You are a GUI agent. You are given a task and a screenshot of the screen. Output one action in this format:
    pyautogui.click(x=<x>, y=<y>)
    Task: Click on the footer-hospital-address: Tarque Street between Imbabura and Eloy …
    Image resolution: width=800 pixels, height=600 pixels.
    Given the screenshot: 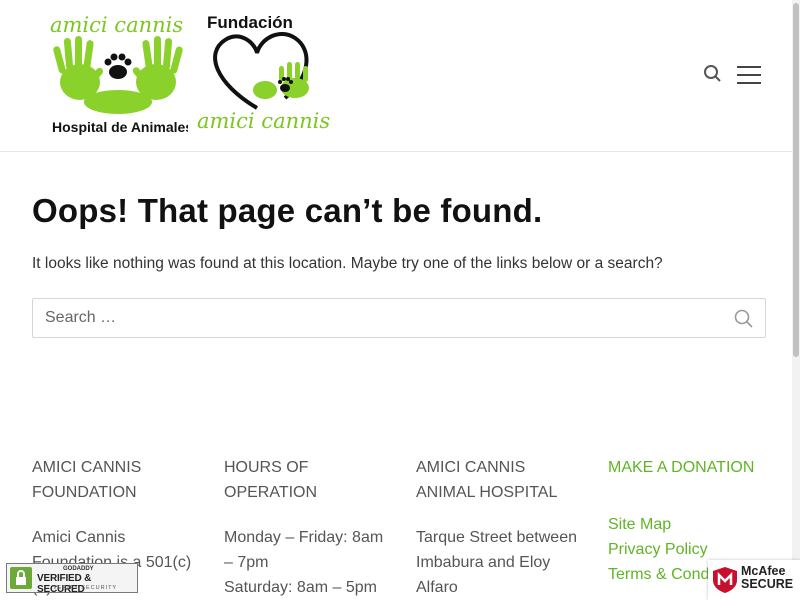 What is the action you would take?
    pyautogui.click(x=496, y=562)
    